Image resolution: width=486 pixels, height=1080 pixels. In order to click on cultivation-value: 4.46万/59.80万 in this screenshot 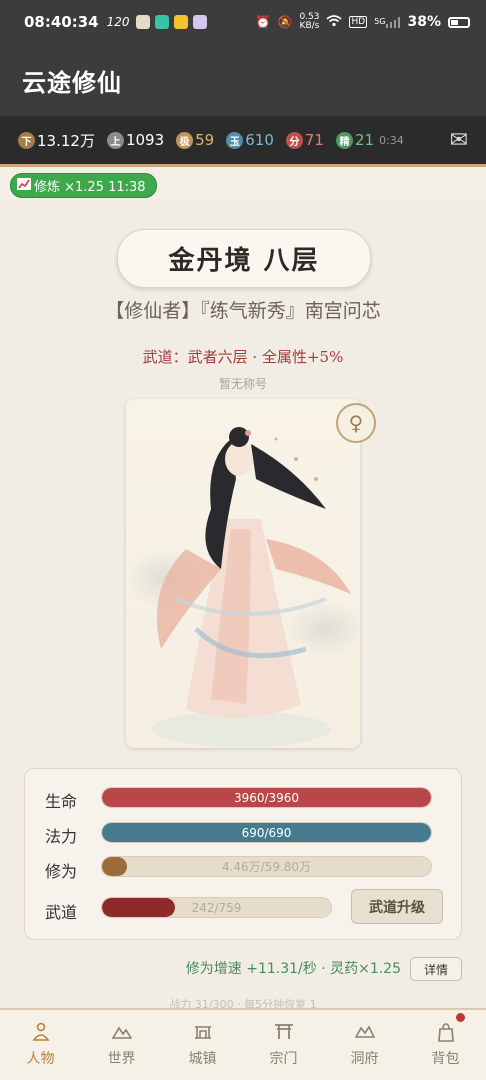, I will do `click(266, 867)`.